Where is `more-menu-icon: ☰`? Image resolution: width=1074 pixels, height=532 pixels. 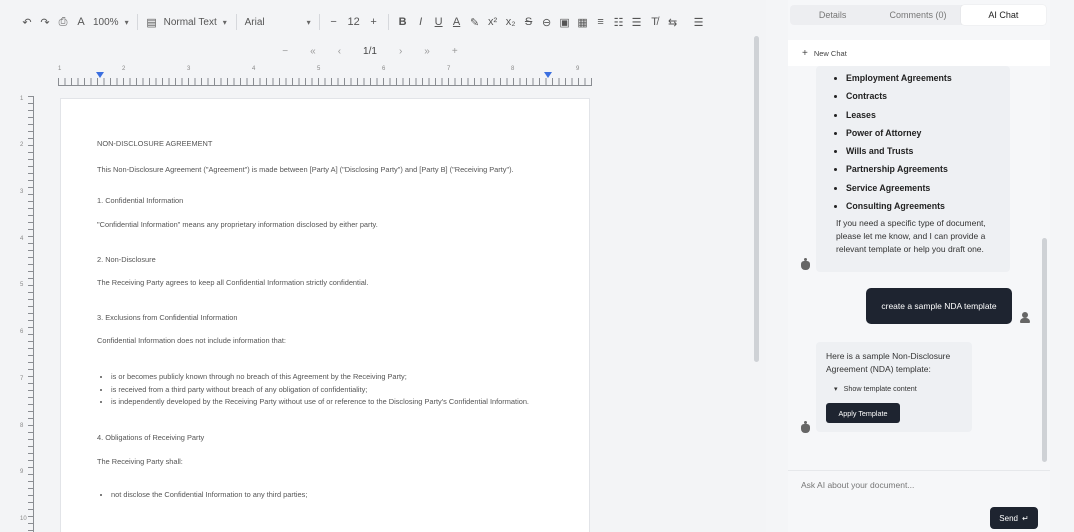
more-menu-icon: ☰ is located at coordinates (699, 22).